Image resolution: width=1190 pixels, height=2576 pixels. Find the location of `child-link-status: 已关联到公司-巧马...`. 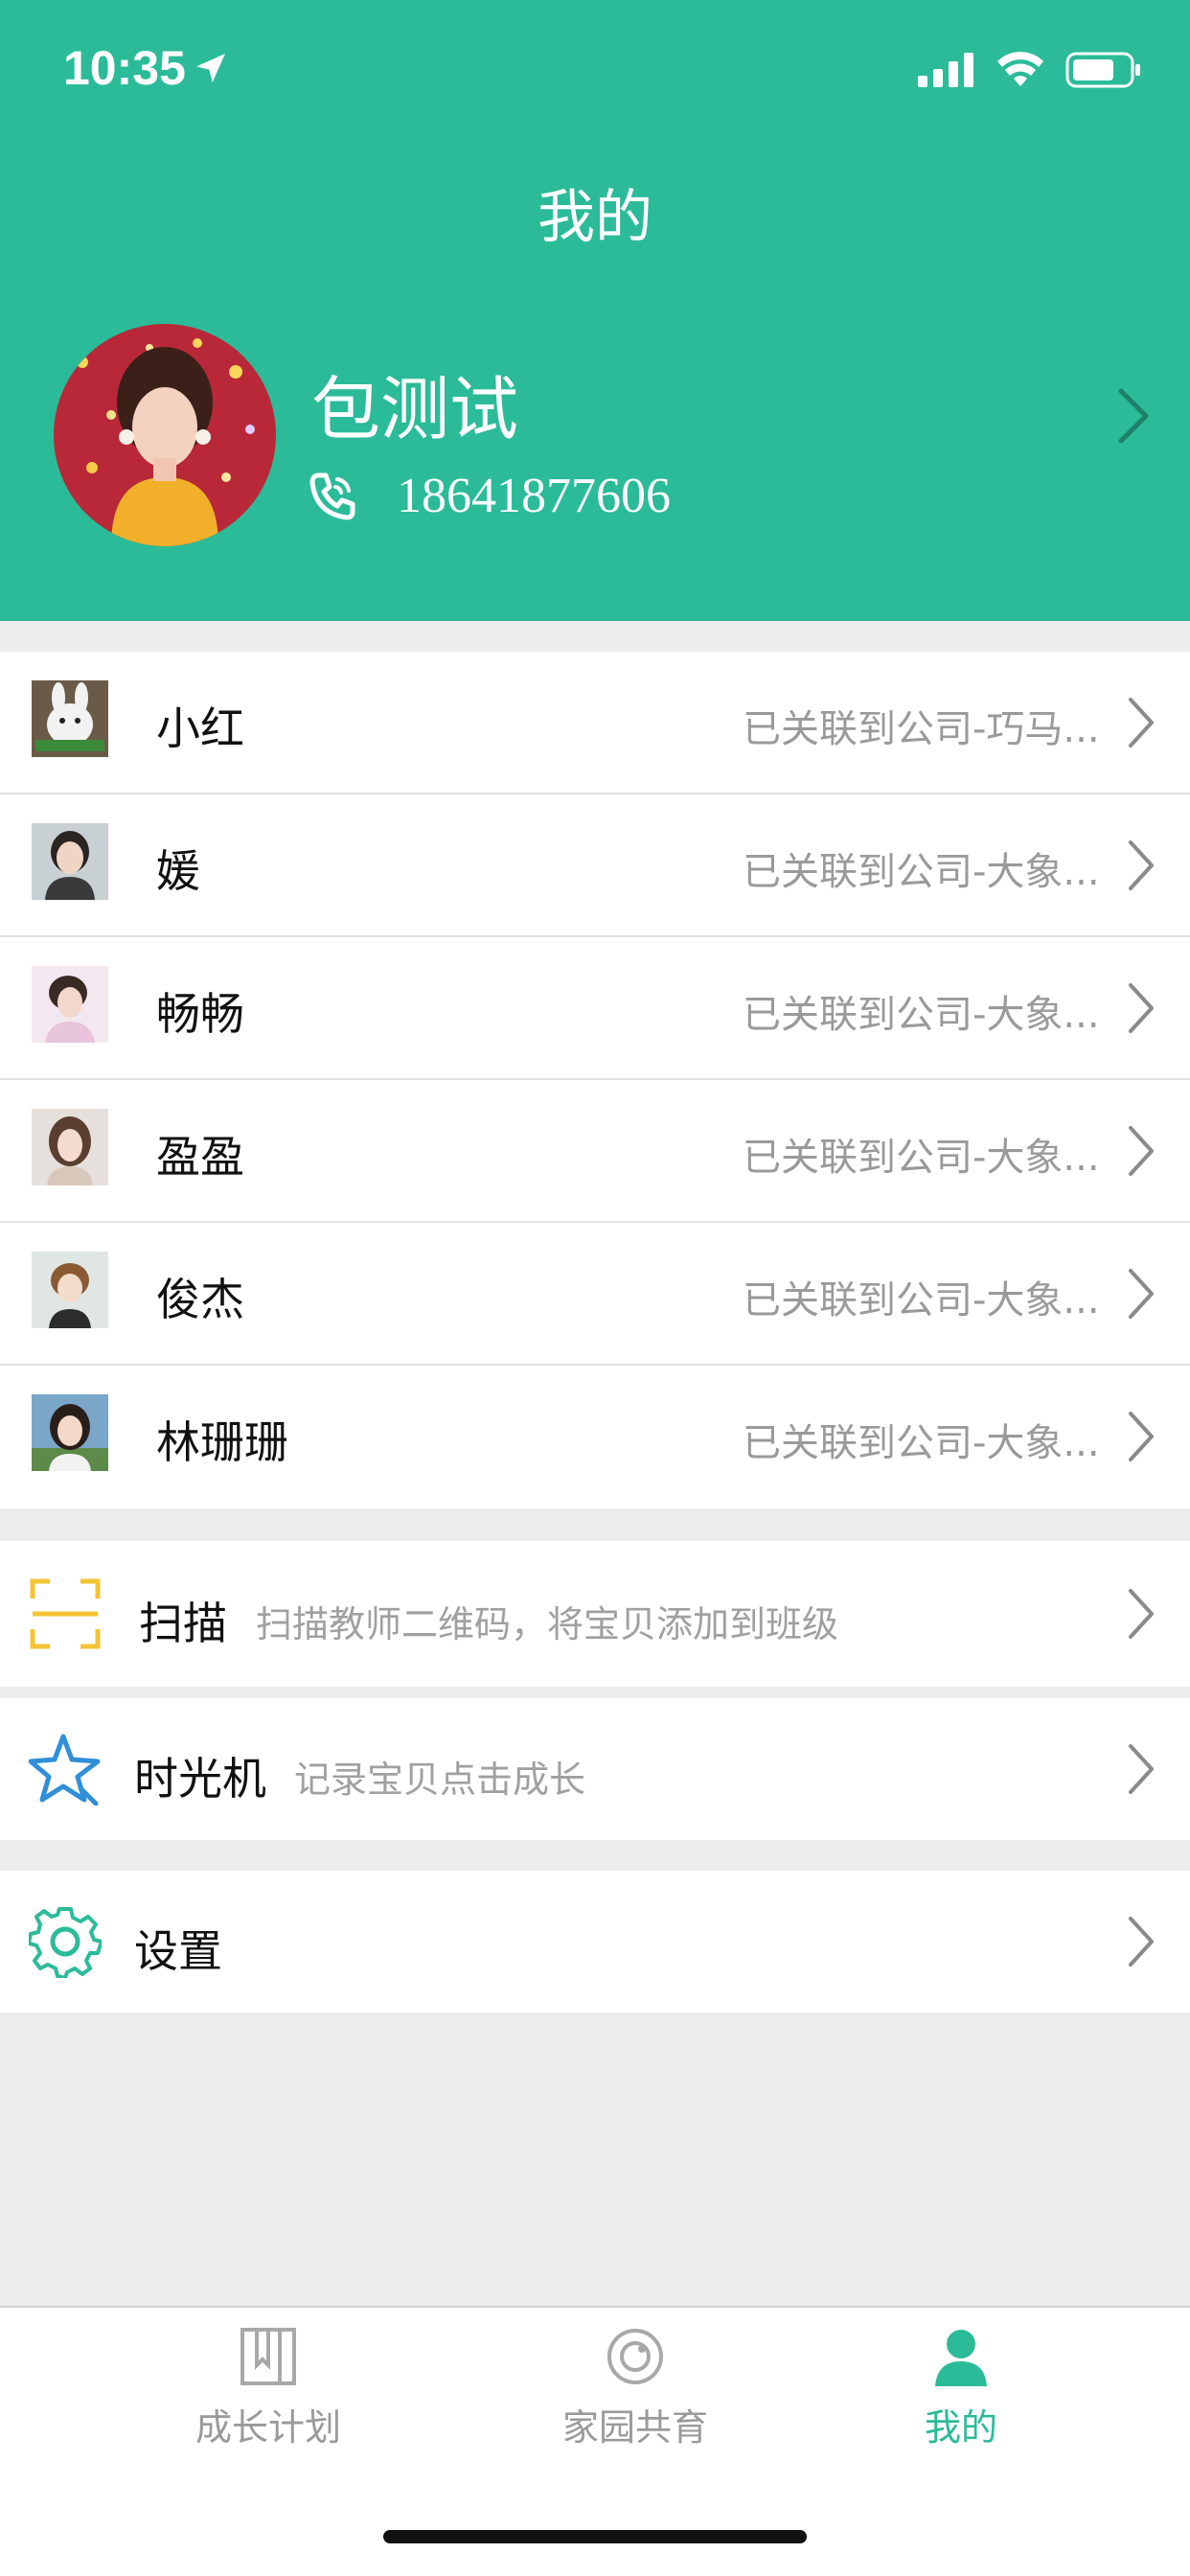

child-link-status: 已关联到公司-巧马... is located at coordinates (920, 729).